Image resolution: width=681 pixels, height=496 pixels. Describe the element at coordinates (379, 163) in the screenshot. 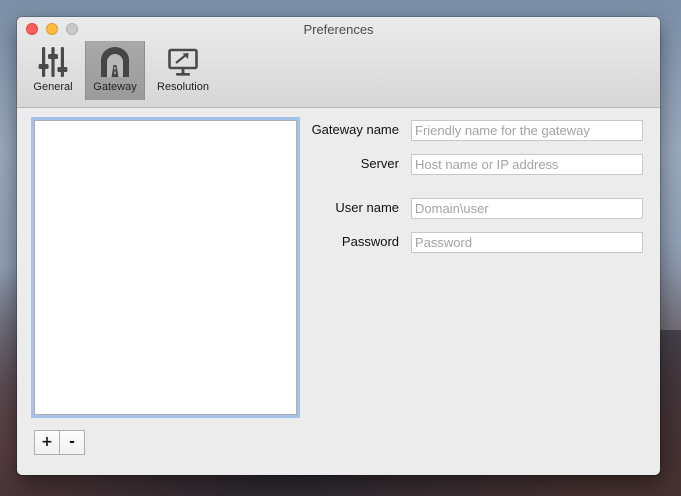

I see `server-label: Server` at that location.